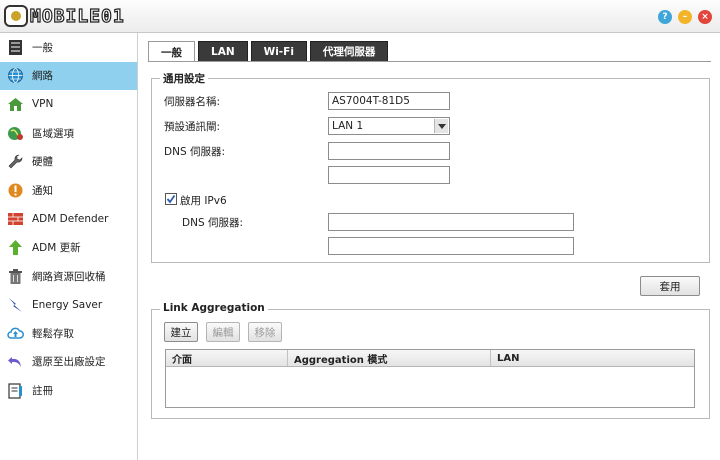  I want to click on server-icon, so click(15, 47).